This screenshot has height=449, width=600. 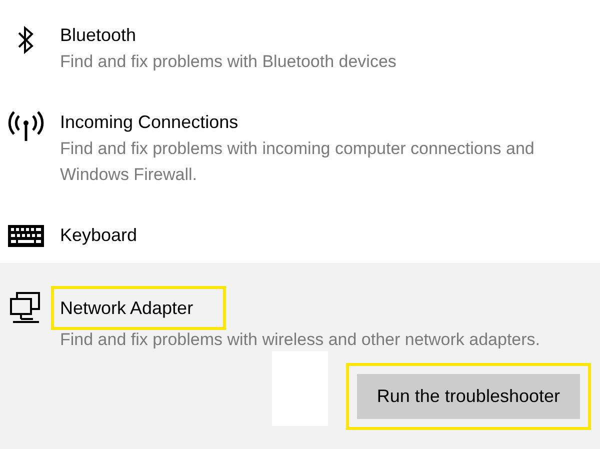 I want to click on keyboard-icon, so click(x=26, y=236).